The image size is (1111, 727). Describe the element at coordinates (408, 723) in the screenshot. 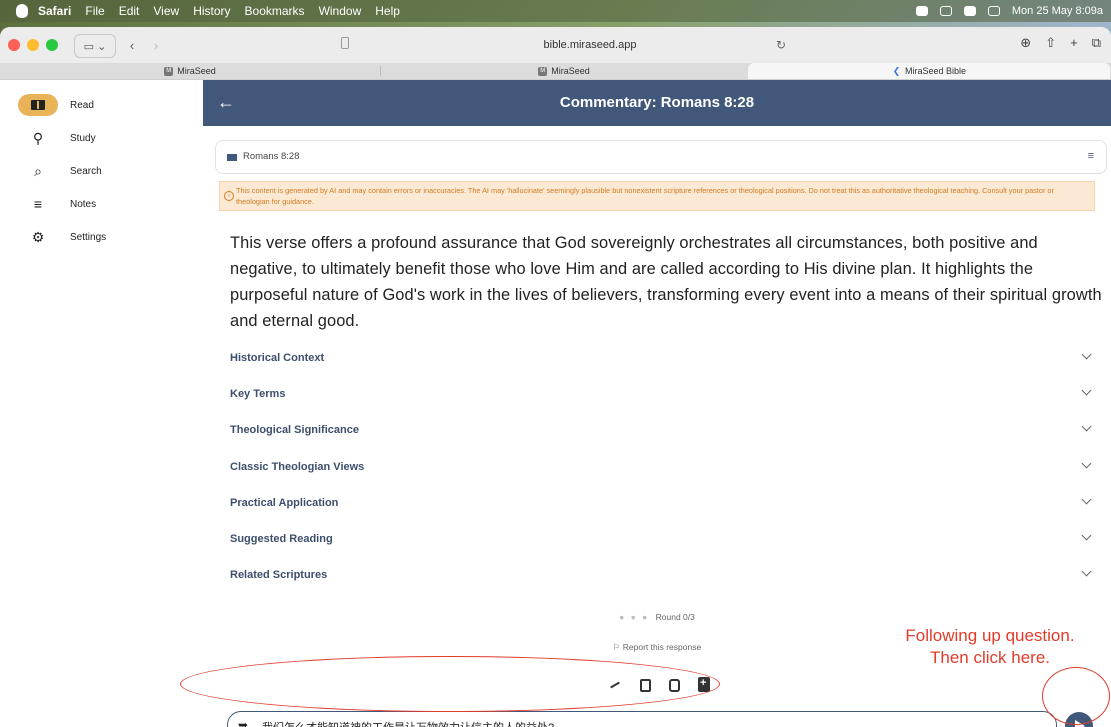

I see `follow-up-input-value: 我们怎么才能知道神的工作是让万物效力让信主的人的益处?` at that location.